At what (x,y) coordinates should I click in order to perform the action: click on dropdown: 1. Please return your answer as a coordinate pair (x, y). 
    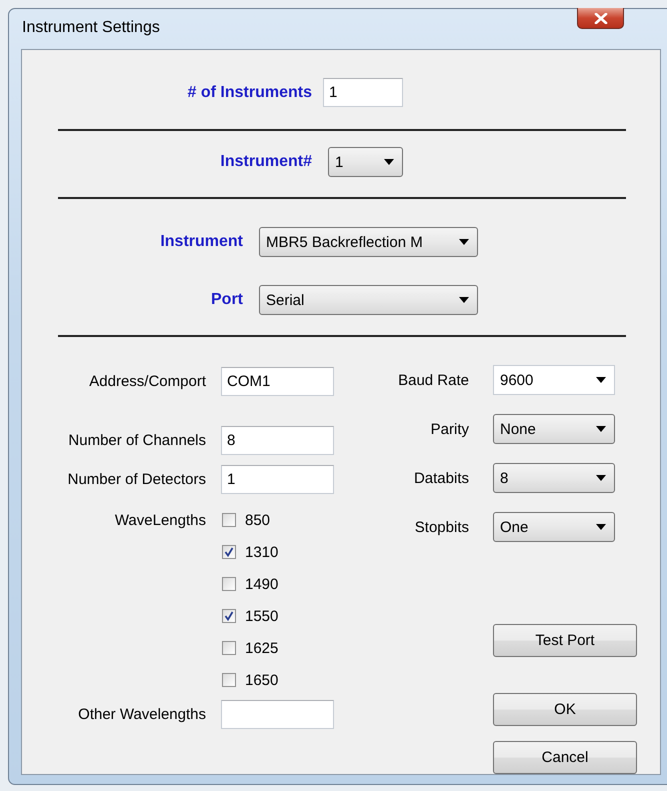
    Looking at the image, I should click on (365, 162).